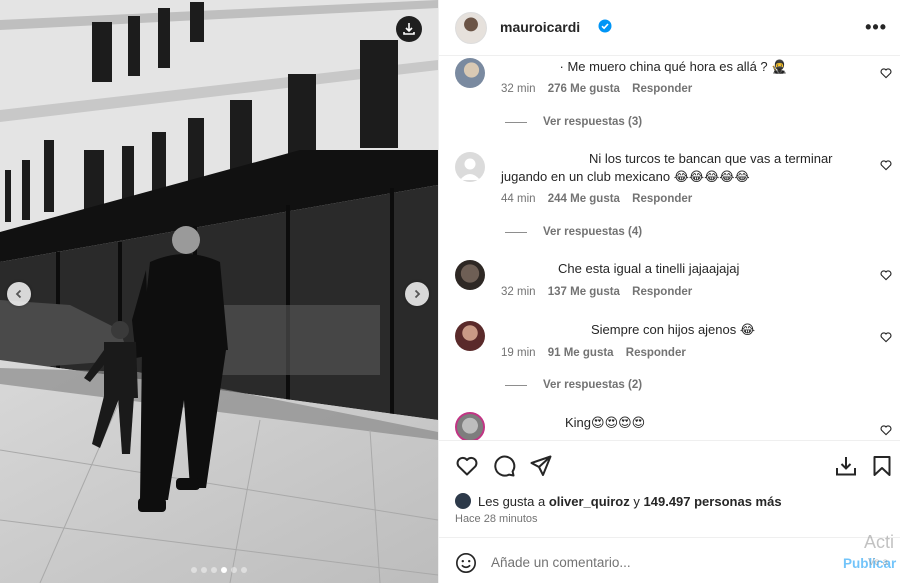  What do you see at coordinates (512, 501) in the screenshot?
I see `likes-prefix: Les gusta a` at bounding box center [512, 501].